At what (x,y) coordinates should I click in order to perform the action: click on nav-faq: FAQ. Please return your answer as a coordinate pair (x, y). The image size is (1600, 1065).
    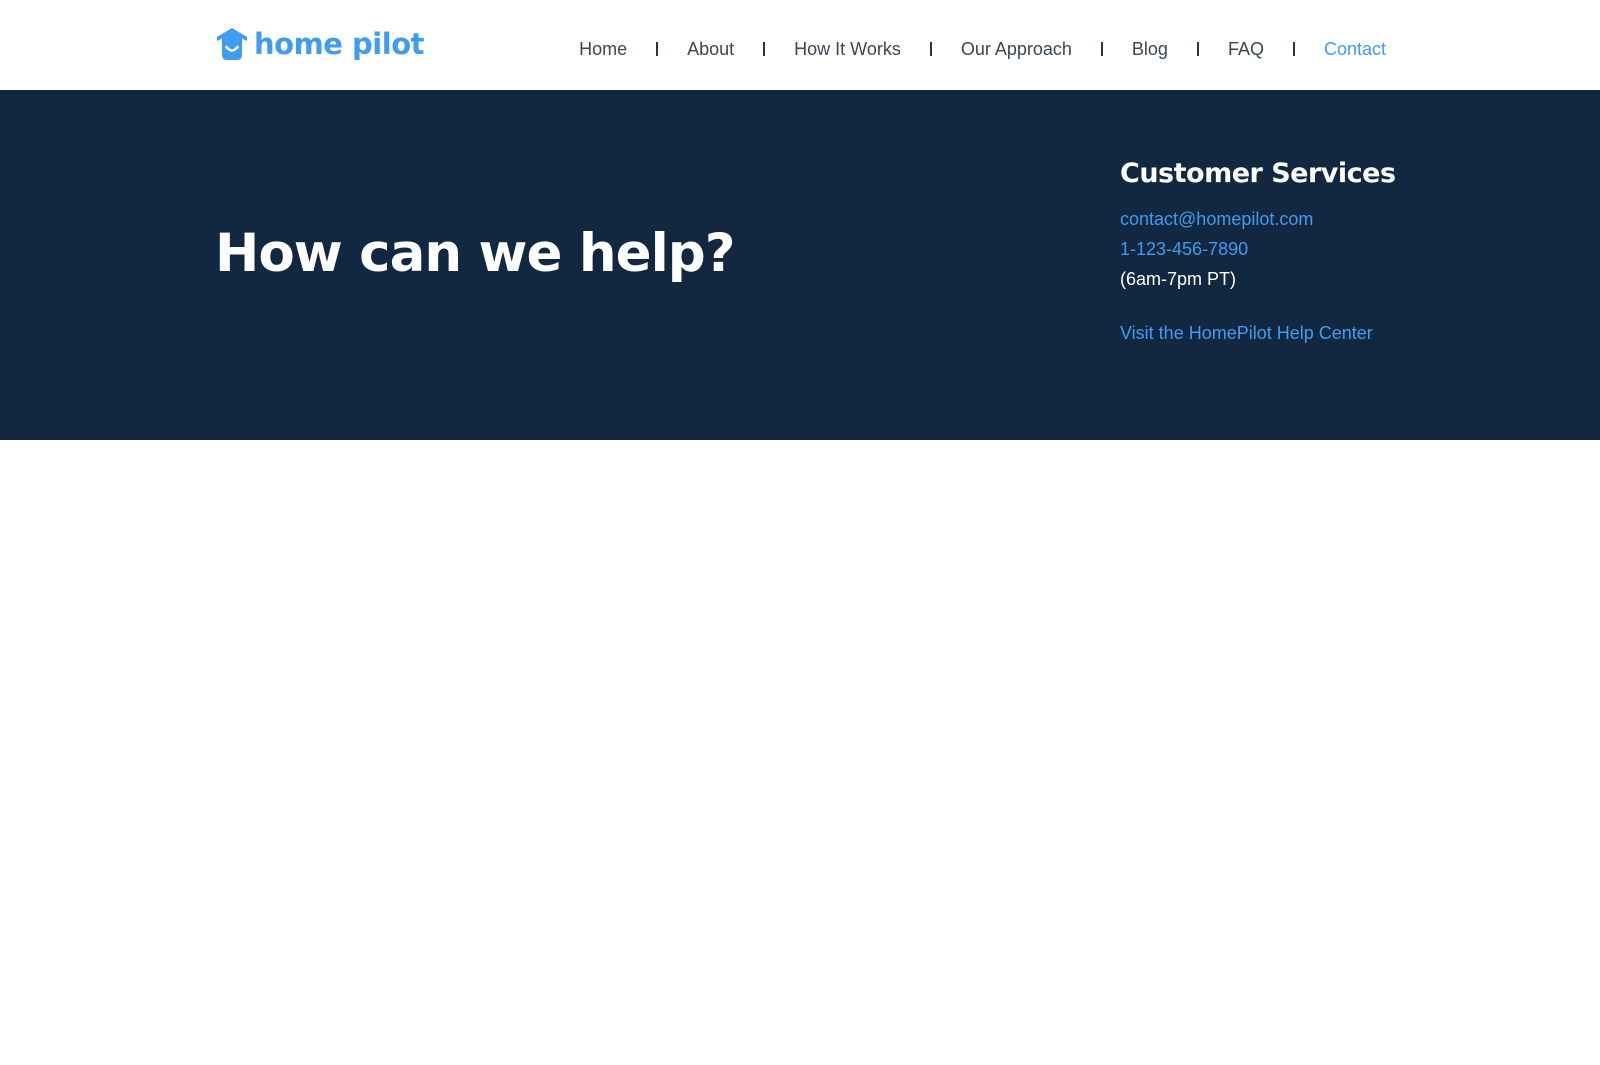
    Looking at the image, I should click on (1246, 49).